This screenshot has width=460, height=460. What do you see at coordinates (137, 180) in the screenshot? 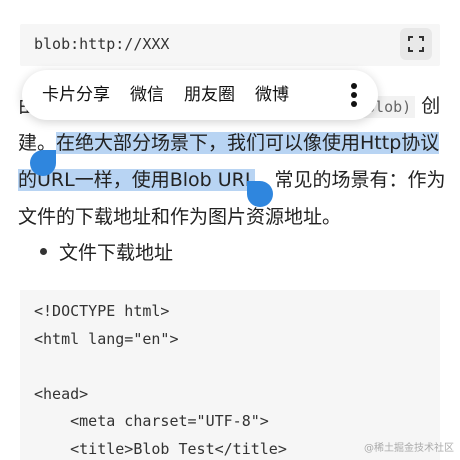
I see `selected-text: 的URL一样，使用Blob URL` at bounding box center [137, 180].